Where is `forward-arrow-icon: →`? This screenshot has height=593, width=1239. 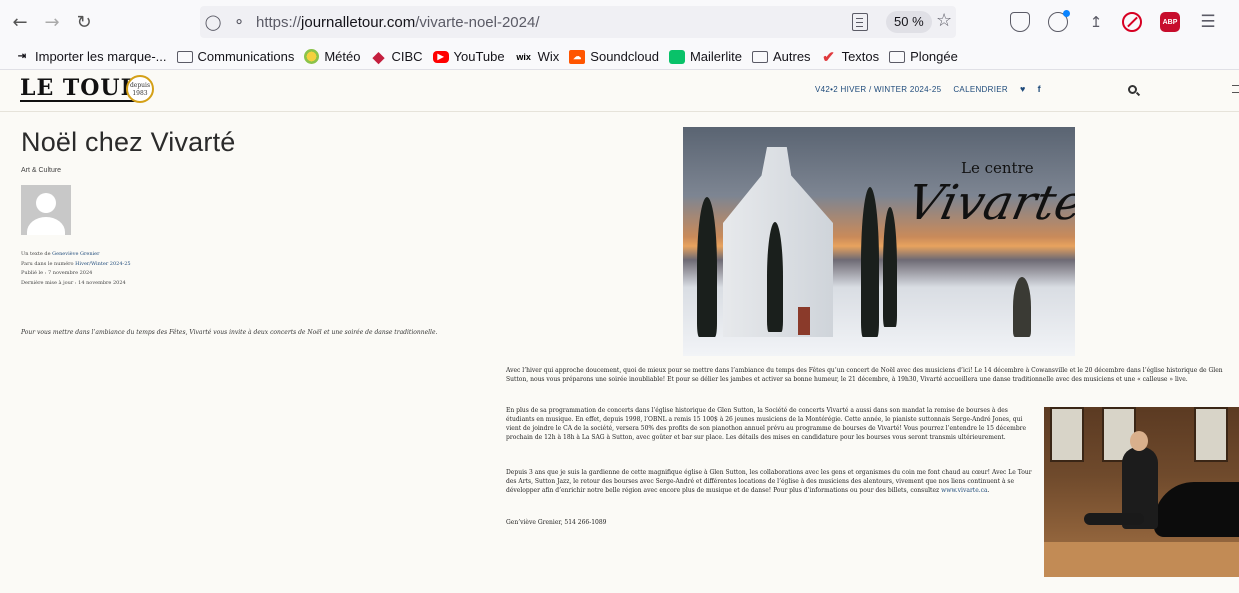
forward-arrow-icon: → is located at coordinates (52, 22).